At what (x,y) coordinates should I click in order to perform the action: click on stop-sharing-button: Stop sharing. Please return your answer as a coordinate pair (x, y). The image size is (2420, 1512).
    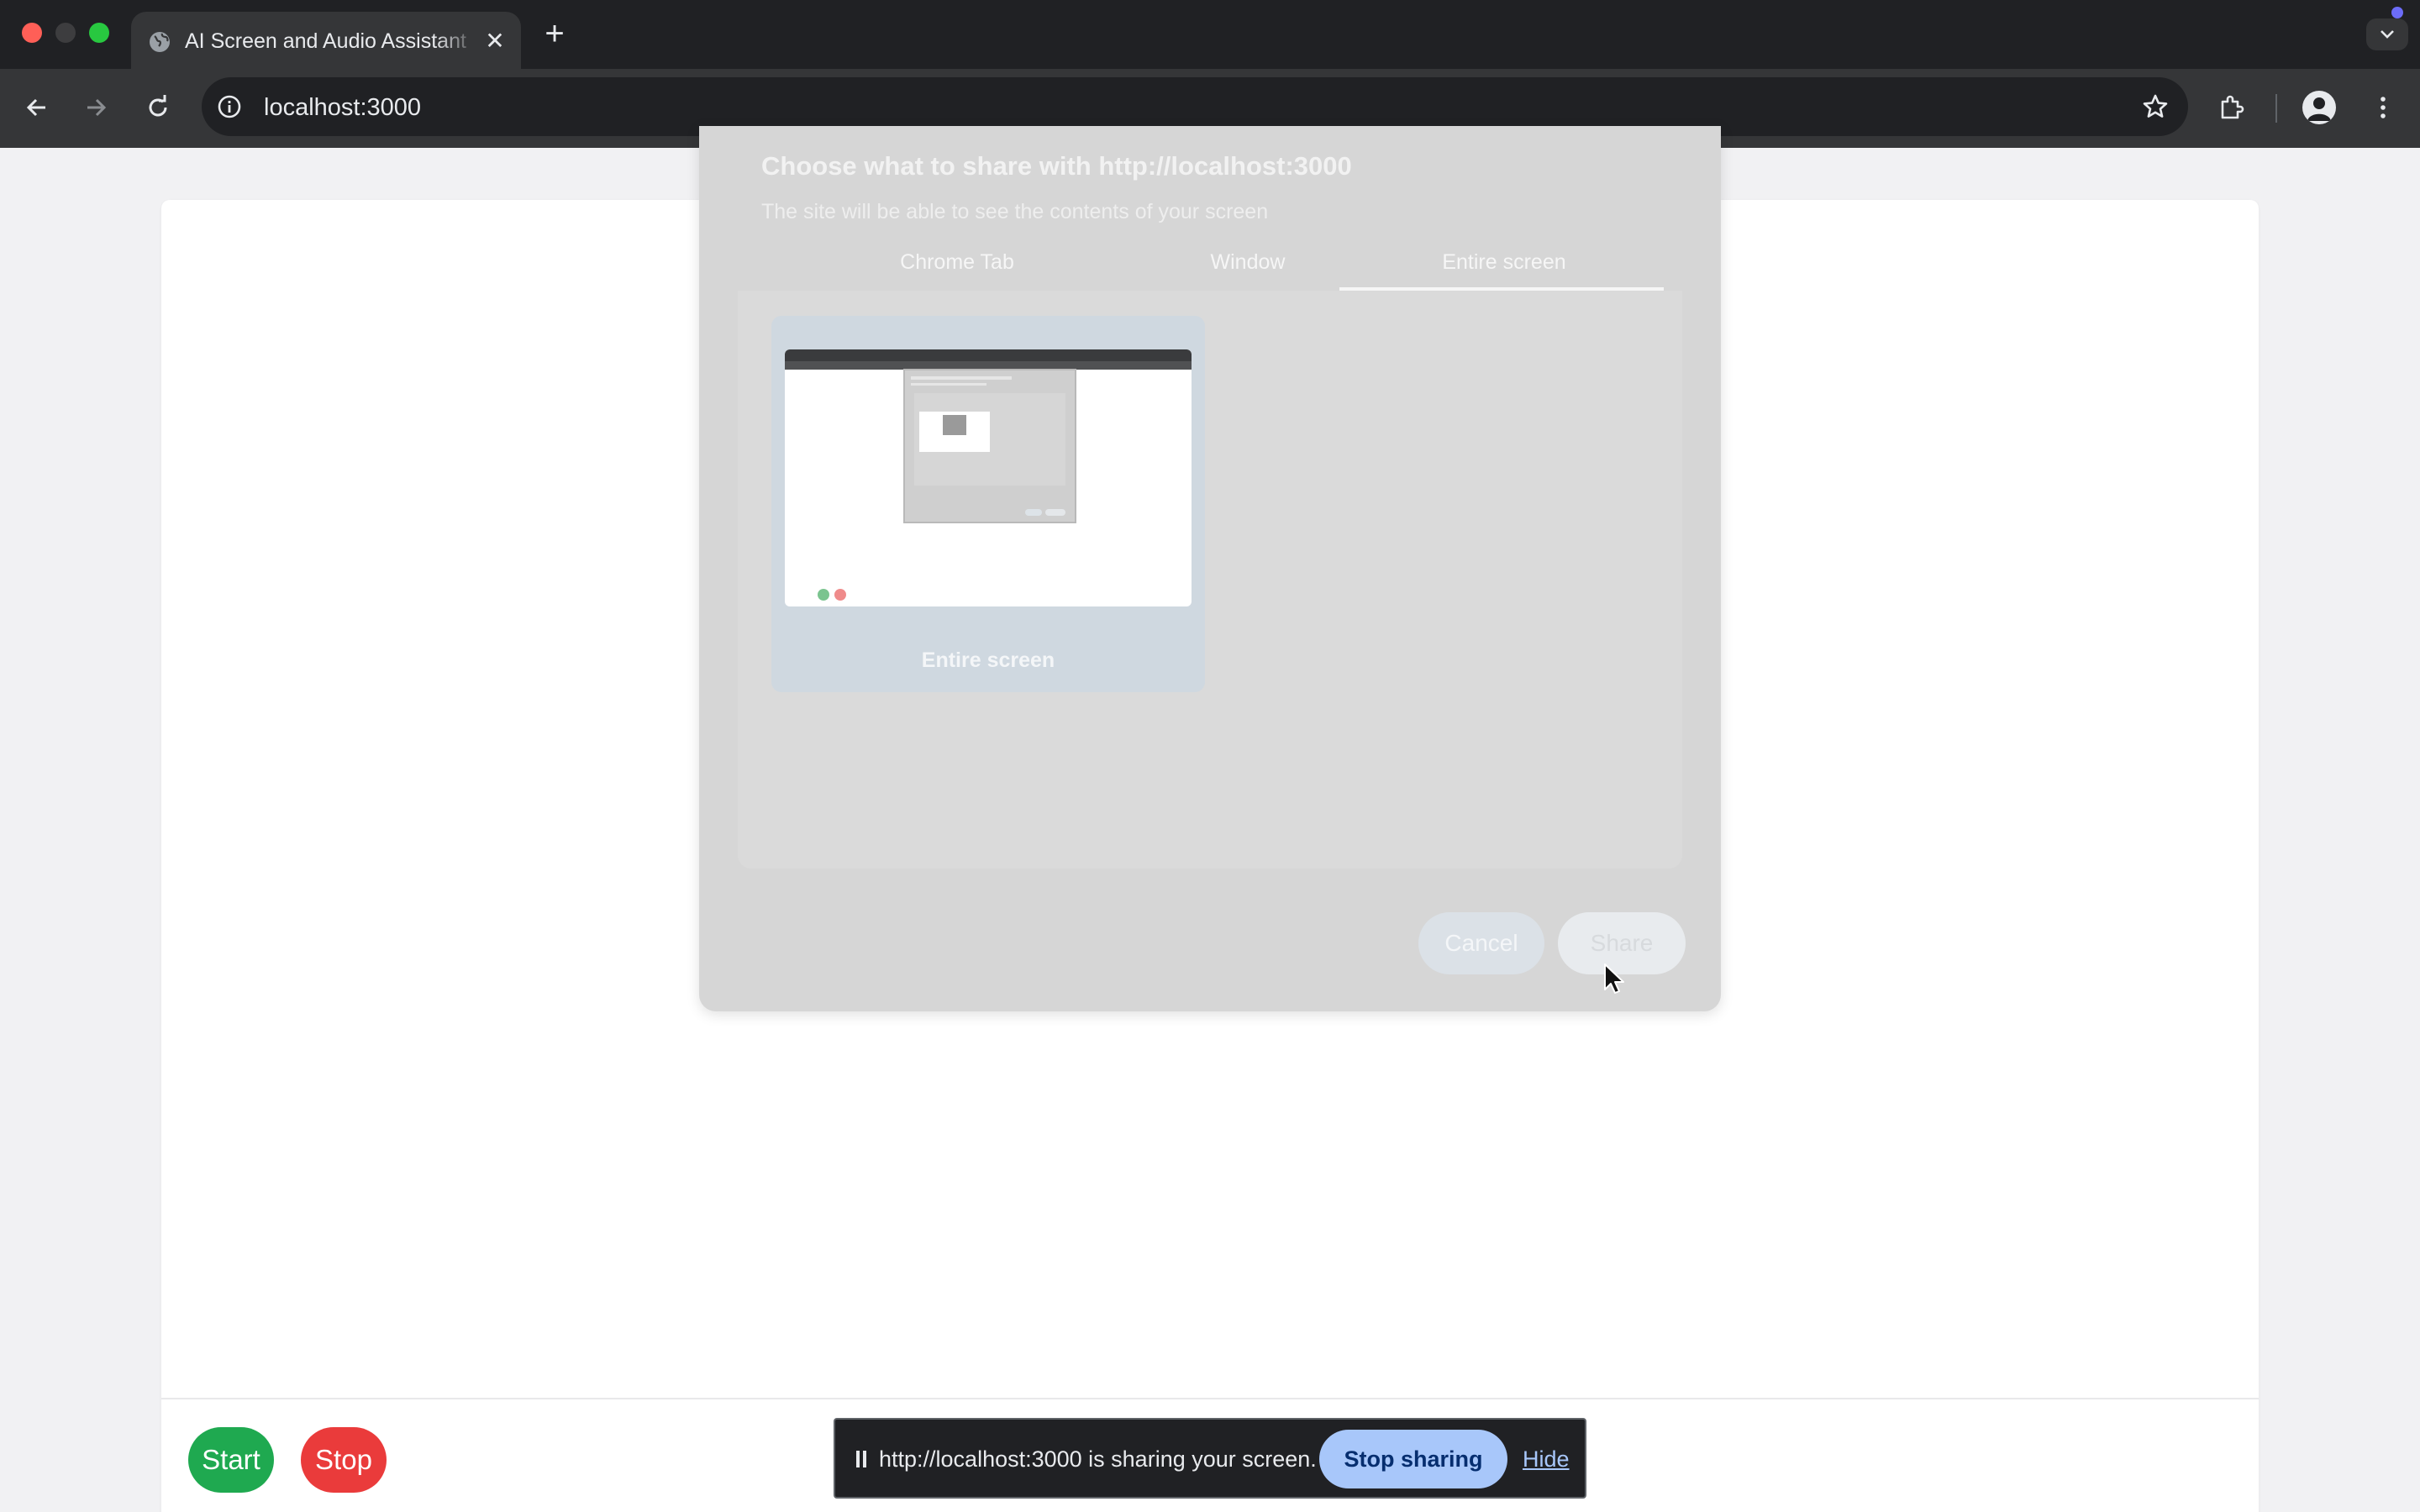
    Looking at the image, I should click on (1413, 1459).